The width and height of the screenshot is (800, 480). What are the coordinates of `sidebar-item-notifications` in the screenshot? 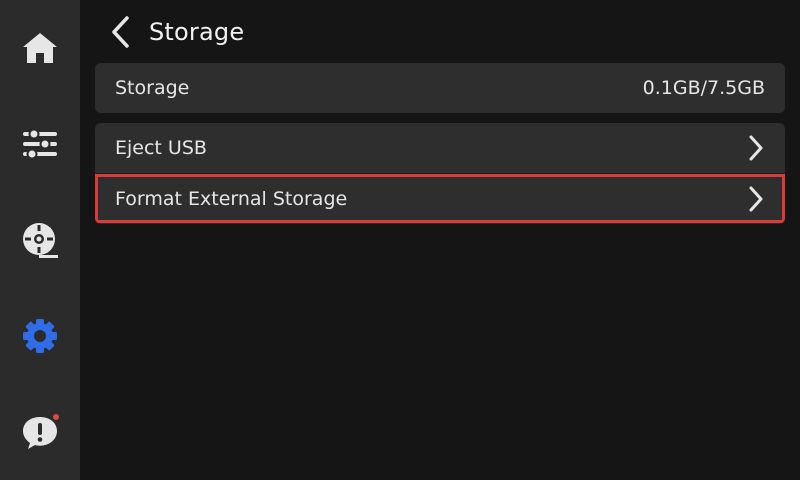 It's located at (40, 432).